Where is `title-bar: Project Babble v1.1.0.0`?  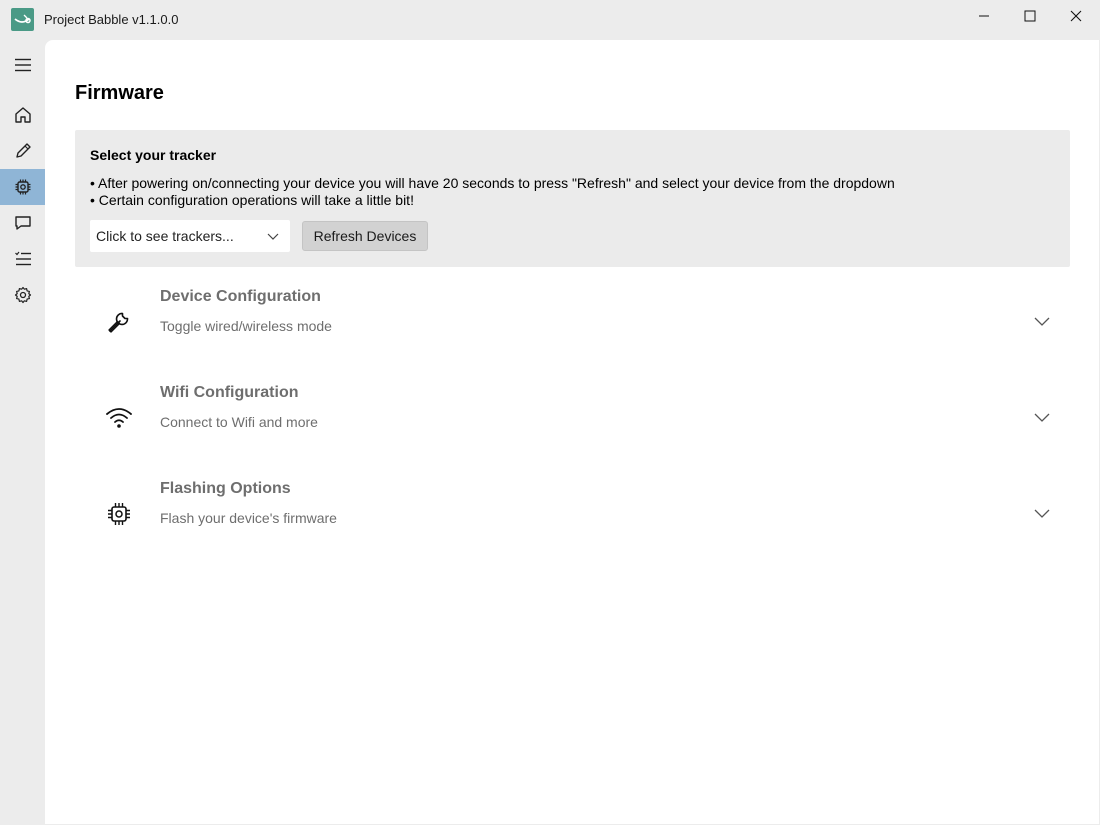 title-bar: Project Babble v1.1.0.0 is located at coordinates (550, 20).